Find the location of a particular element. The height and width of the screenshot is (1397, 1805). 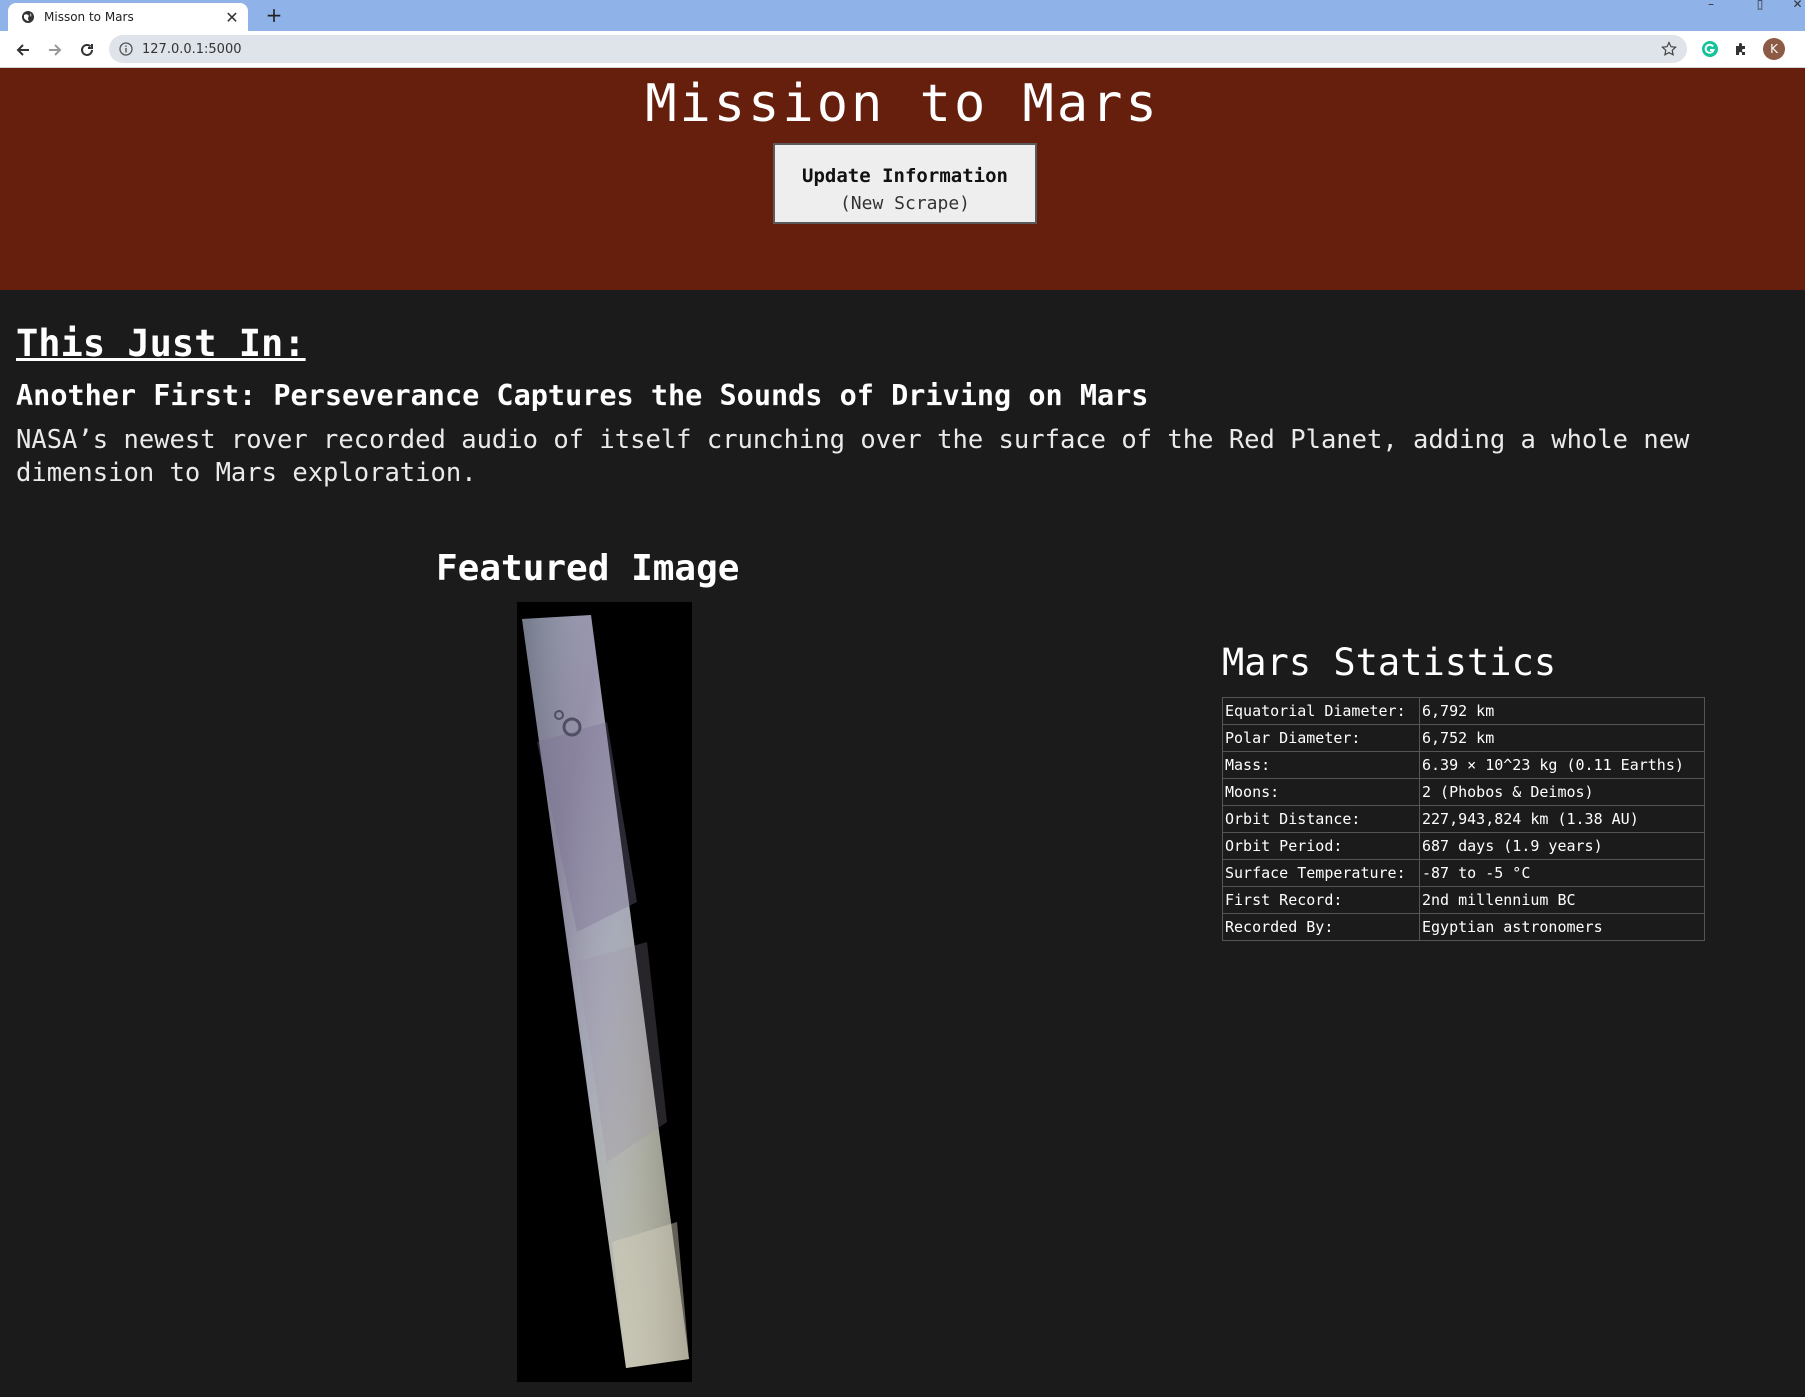

mars-statistics-heading: Mars Statistics is located at coordinates (1389, 662).